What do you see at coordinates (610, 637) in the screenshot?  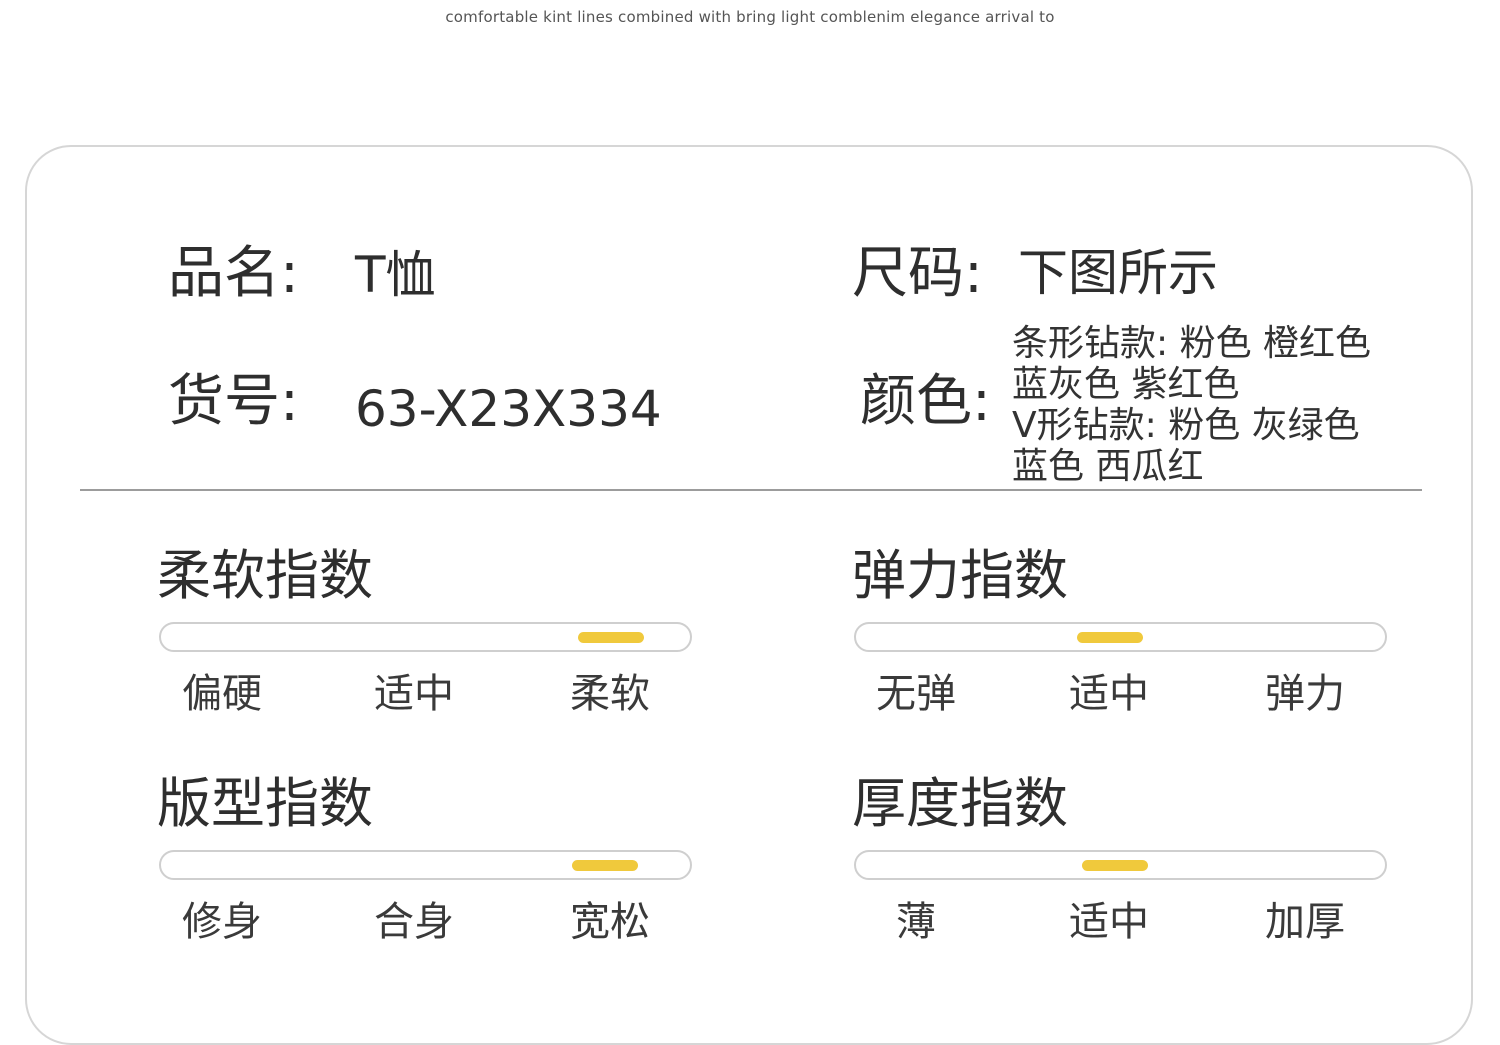 I see `softness-index-indicator` at bounding box center [610, 637].